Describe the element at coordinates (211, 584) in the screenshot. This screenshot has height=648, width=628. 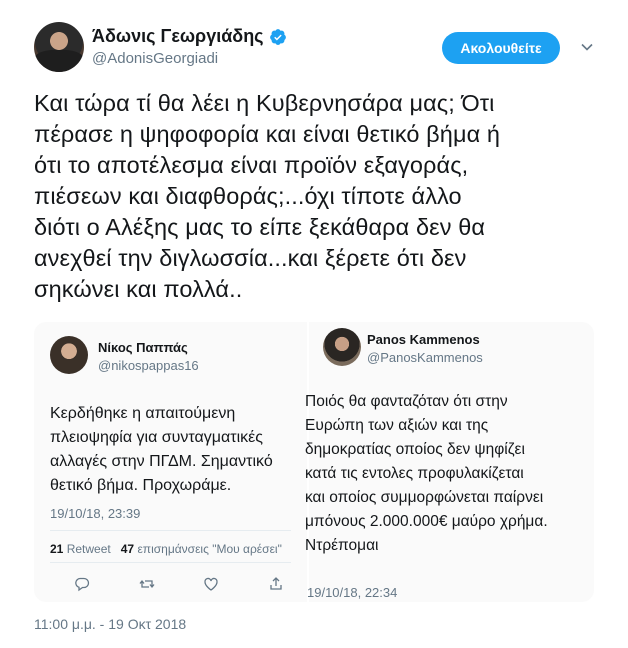
I see `heart-icon` at that location.